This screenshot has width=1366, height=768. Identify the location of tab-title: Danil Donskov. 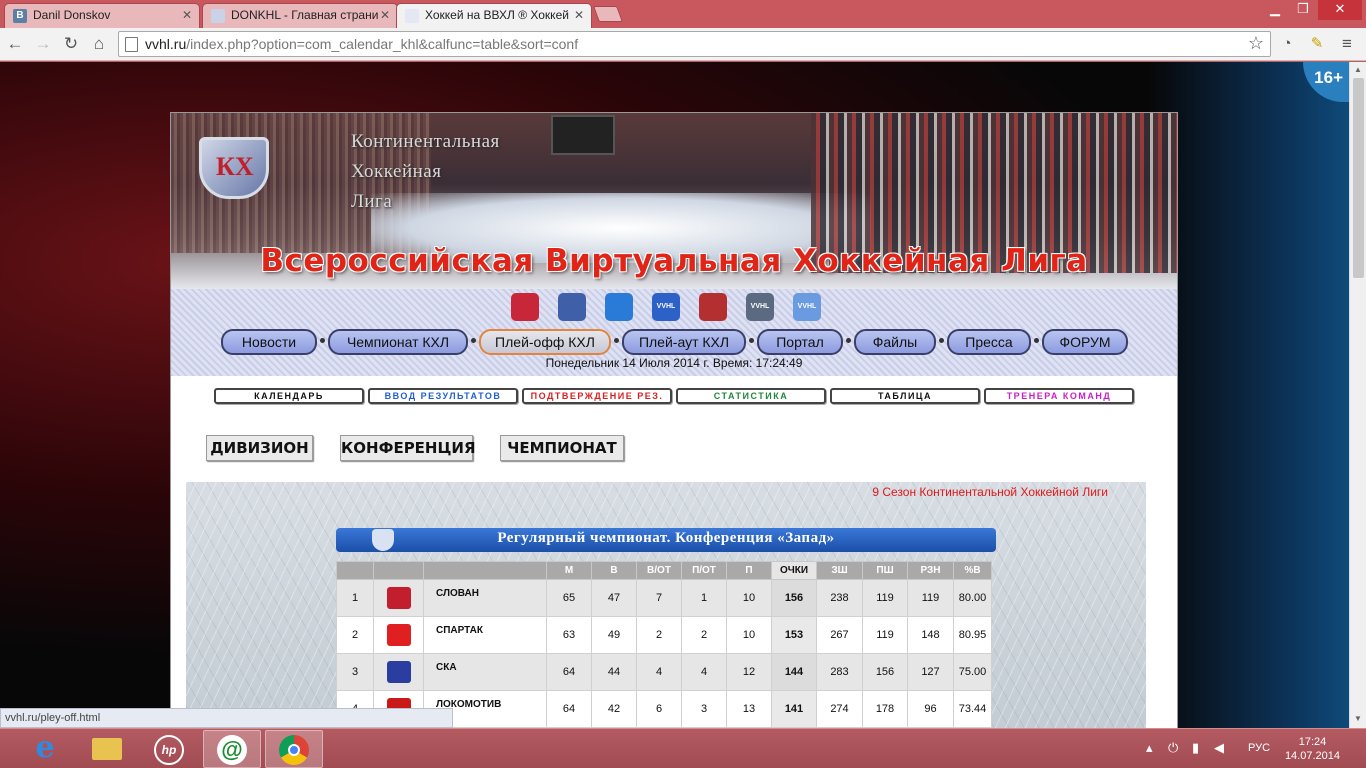
(72, 15).